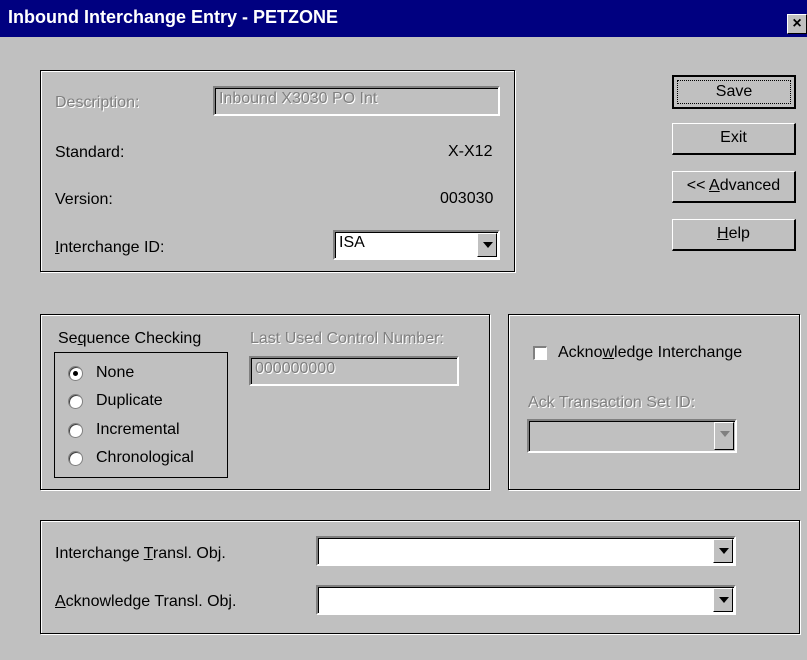 This screenshot has height=660, width=807. Describe the element at coordinates (130, 338) in the screenshot. I see `sequence-heading: Sequence Checking` at that location.